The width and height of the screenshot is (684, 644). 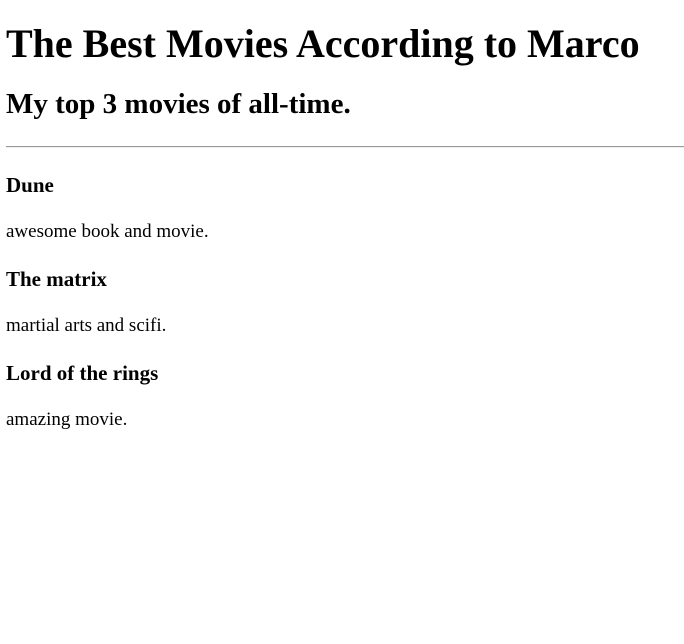 What do you see at coordinates (178, 104) in the screenshot?
I see `page-subtitle: My top 3 movies of all-time.` at bounding box center [178, 104].